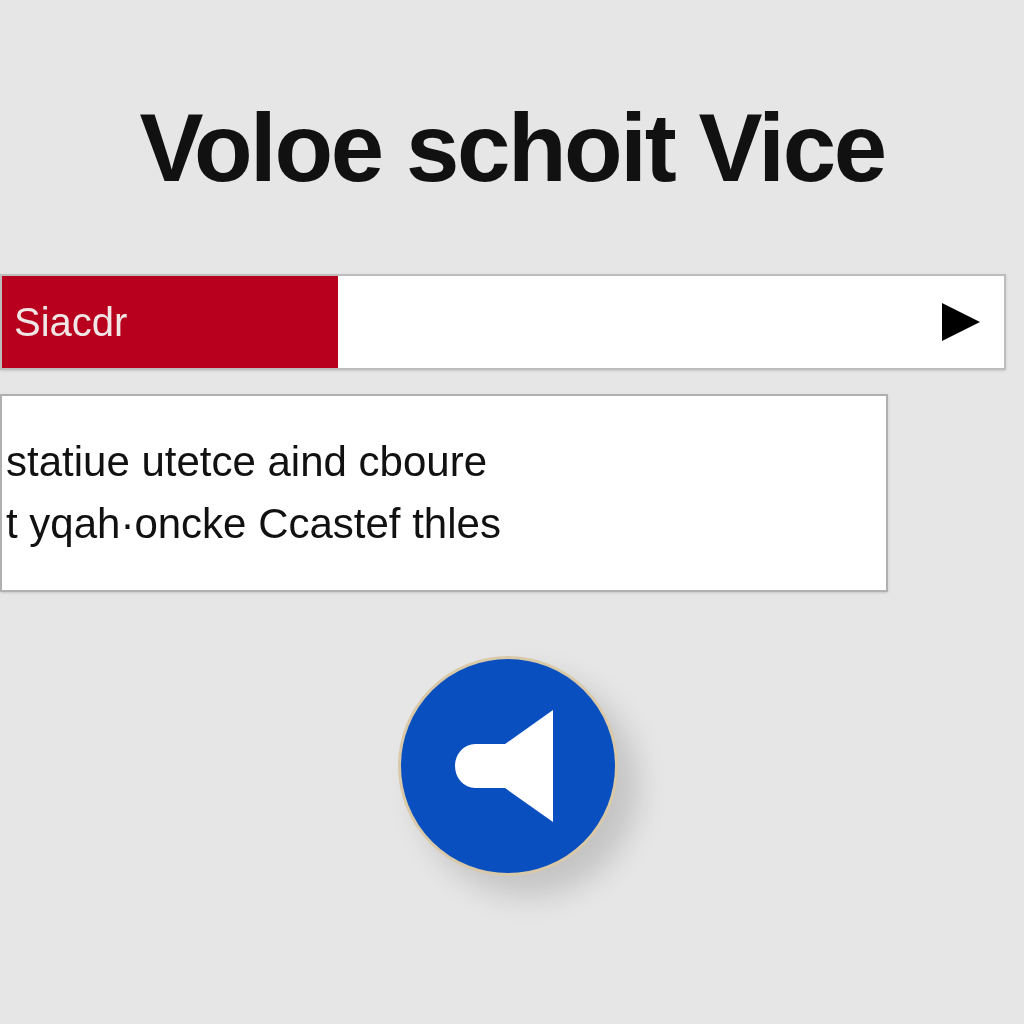 The height and width of the screenshot is (1024, 1024). I want to click on message-line: statiue utetce aind cboure, so click(247, 461).